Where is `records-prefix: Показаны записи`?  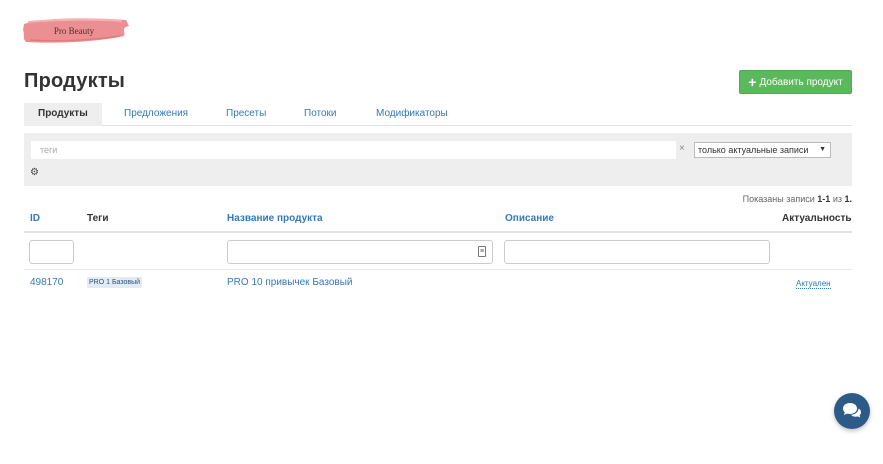 records-prefix: Показаны записи is located at coordinates (778, 199).